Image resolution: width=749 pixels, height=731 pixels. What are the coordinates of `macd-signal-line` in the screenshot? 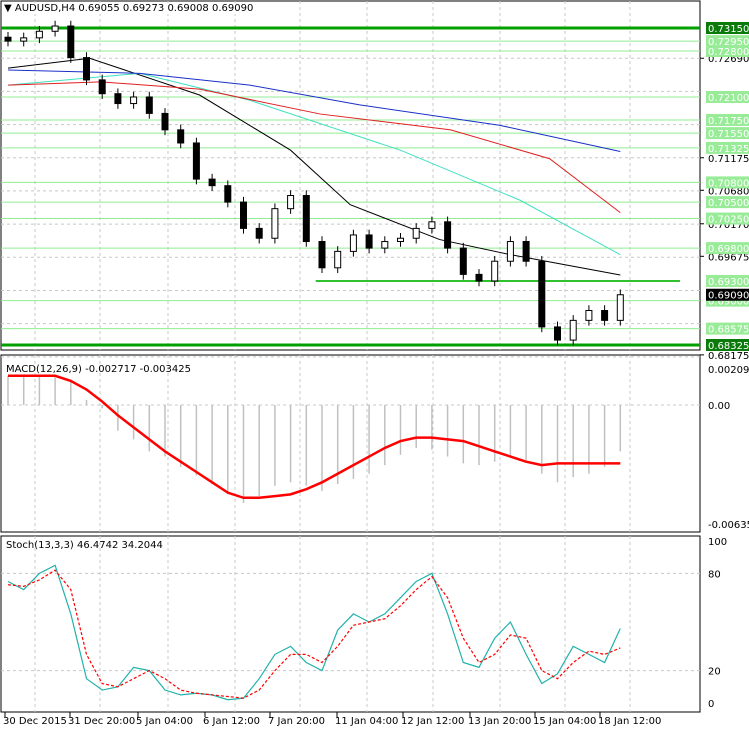 It's located at (314, 437).